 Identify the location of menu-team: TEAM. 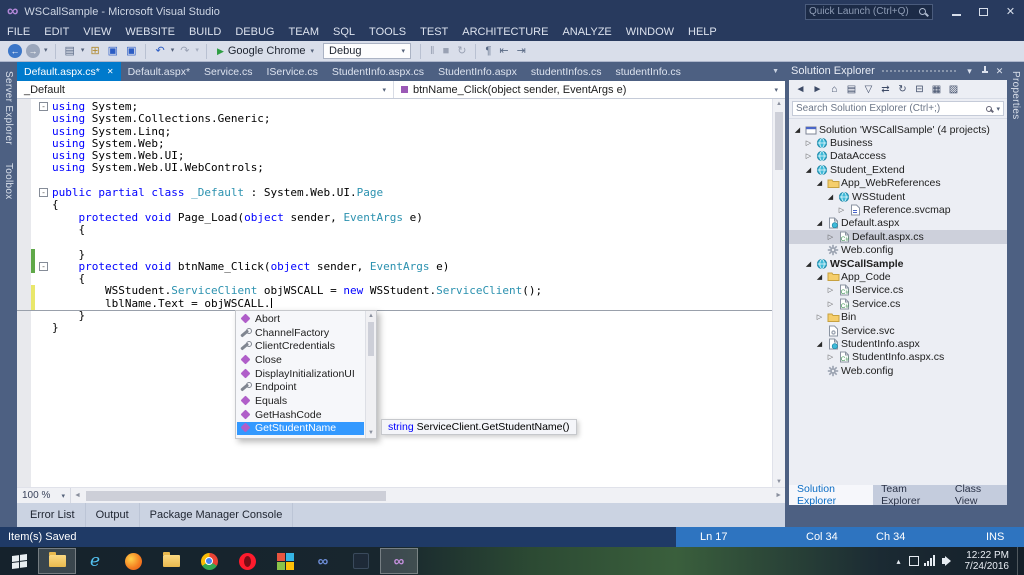
(303, 32).